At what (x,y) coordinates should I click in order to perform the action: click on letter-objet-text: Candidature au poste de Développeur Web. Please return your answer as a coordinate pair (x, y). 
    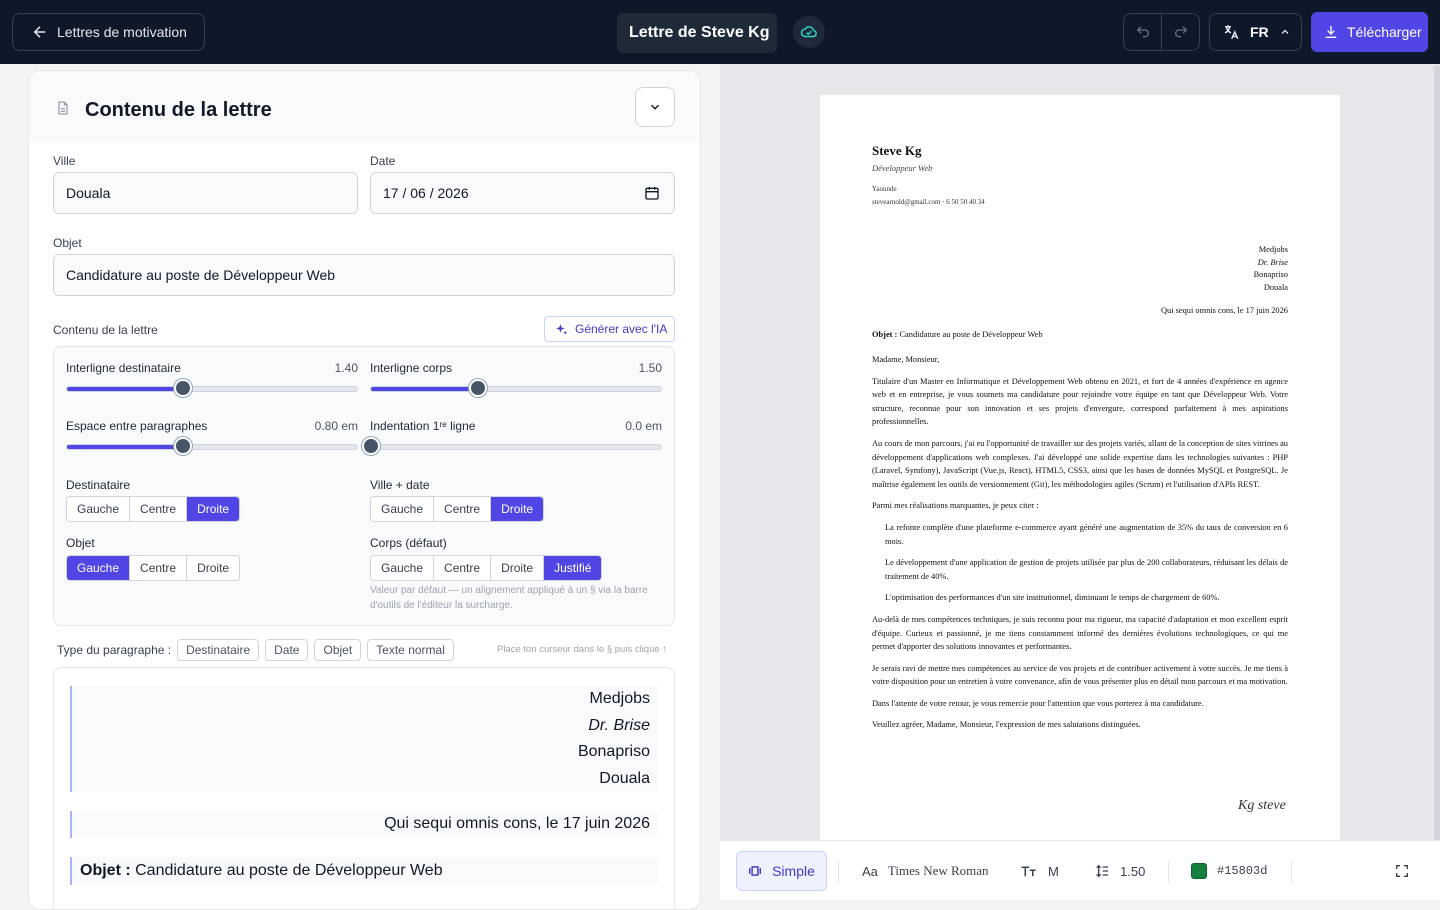
    Looking at the image, I should click on (971, 334).